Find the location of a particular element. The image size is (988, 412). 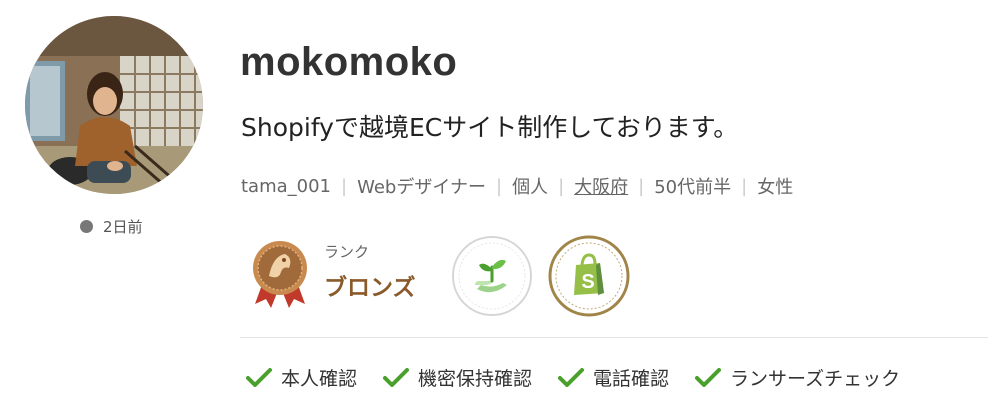

account-type: 個人 is located at coordinates (530, 187).